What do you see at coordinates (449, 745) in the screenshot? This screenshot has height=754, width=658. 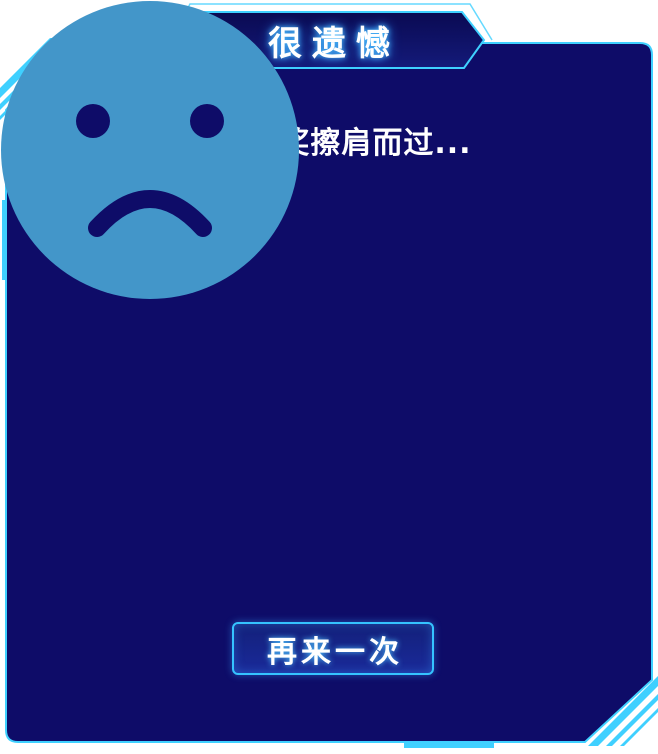 I see `bottom-edge-accent` at bounding box center [449, 745].